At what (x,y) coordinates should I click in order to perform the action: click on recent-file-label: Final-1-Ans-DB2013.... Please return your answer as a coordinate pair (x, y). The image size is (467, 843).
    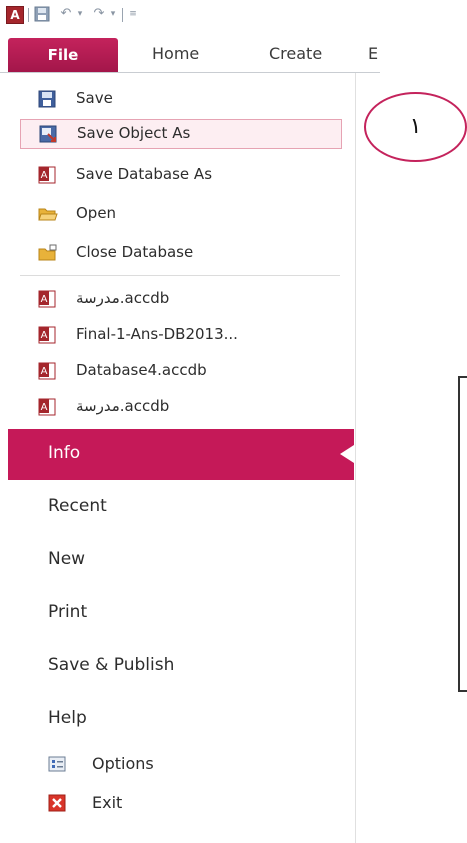
    Looking at the image, I should click on (157, 334).